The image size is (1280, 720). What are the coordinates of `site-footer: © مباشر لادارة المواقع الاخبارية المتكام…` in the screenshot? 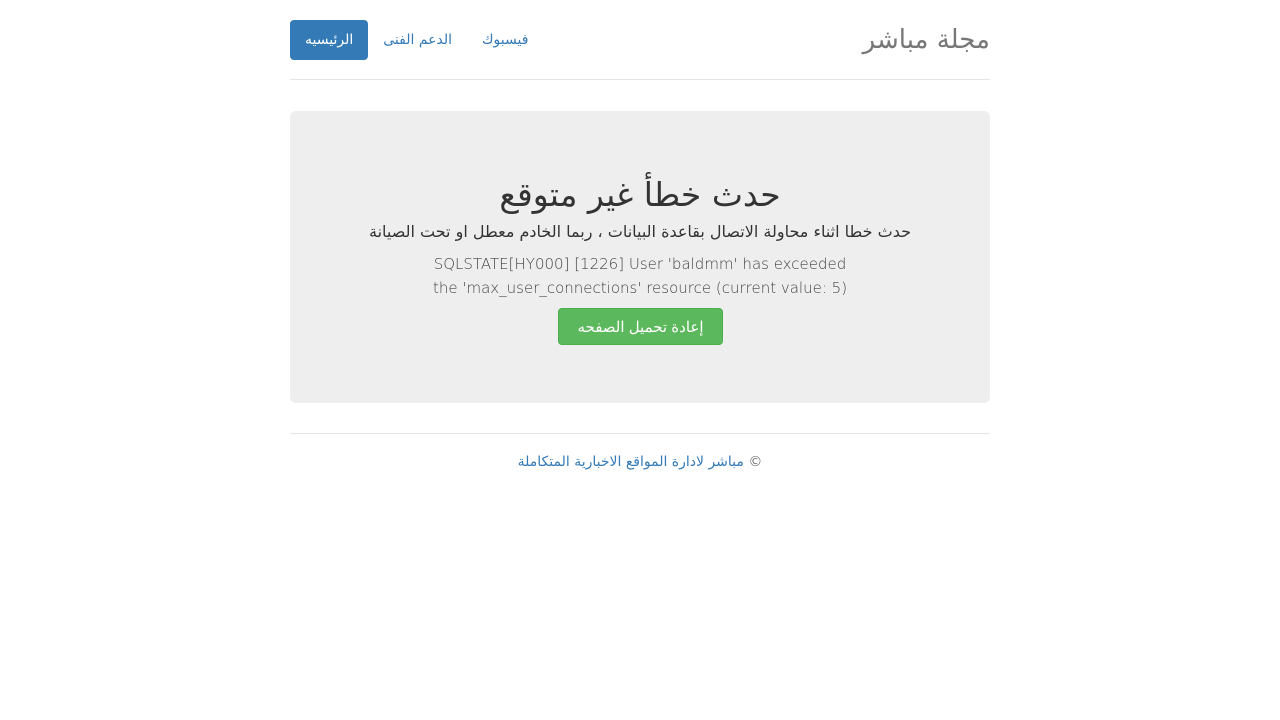 It's located at (640, 452).